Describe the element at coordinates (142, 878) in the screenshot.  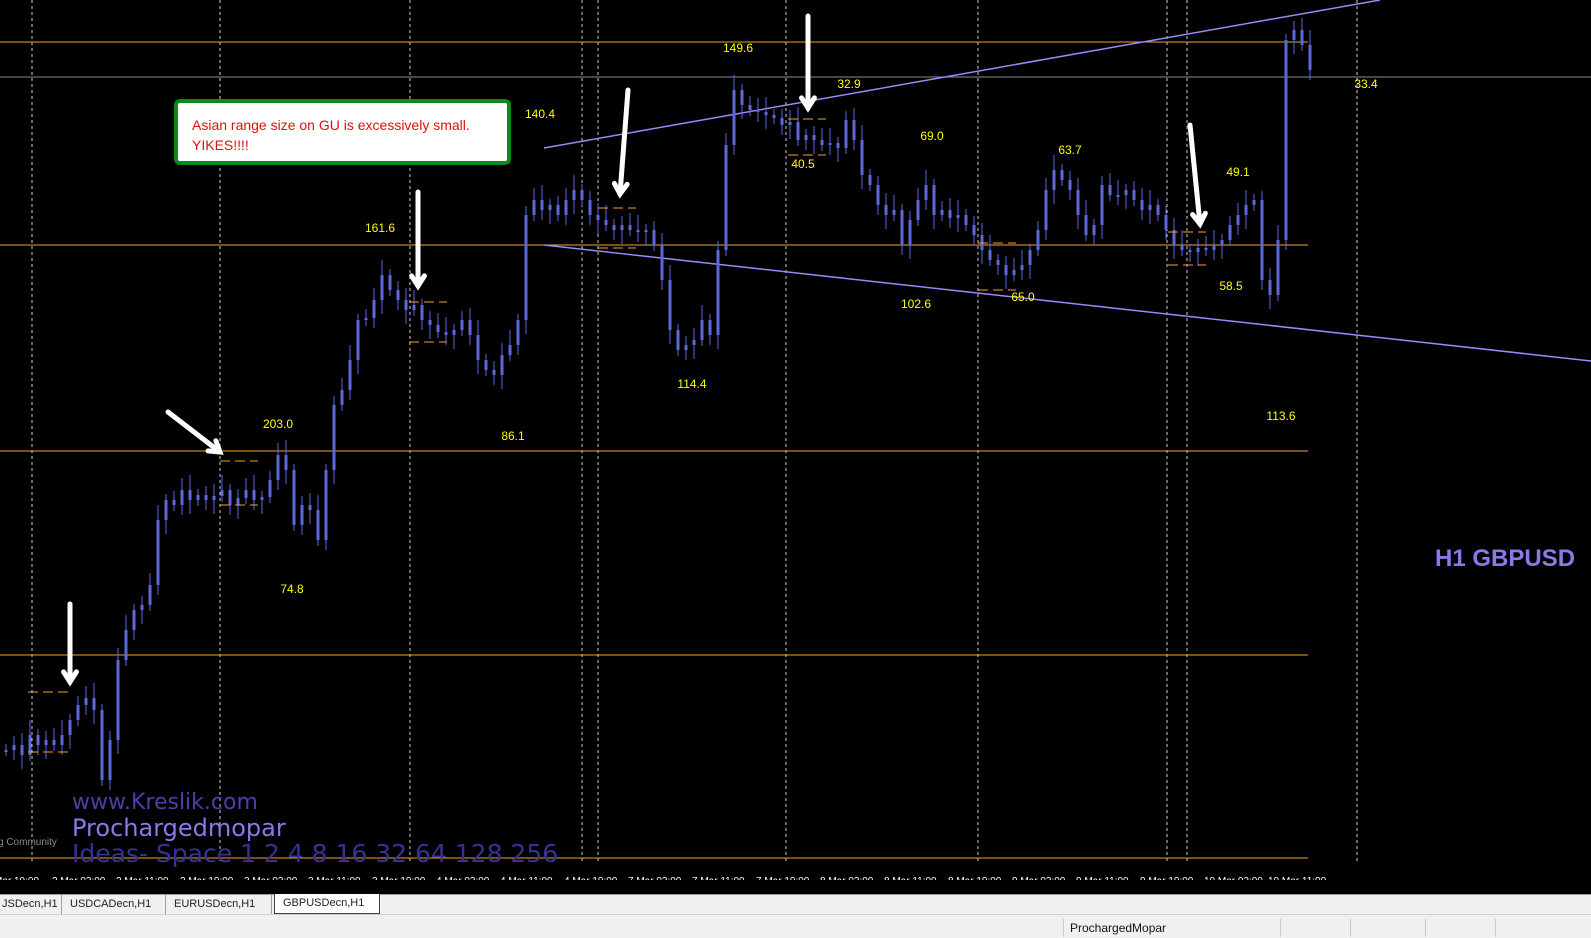
I see `time-axis-label: 2 Mar 11:00` at that location.